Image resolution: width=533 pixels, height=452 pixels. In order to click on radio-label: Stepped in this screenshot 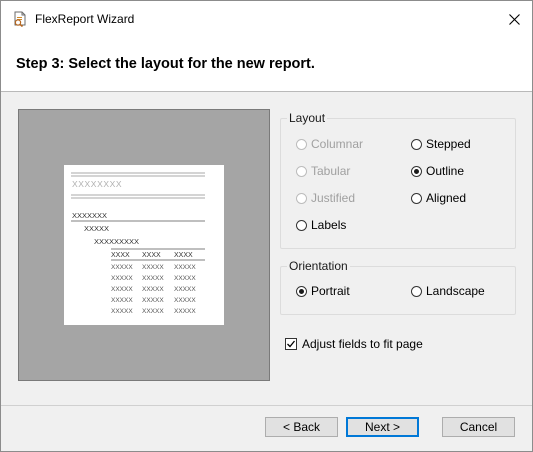, I will do `click(448, 144)`.